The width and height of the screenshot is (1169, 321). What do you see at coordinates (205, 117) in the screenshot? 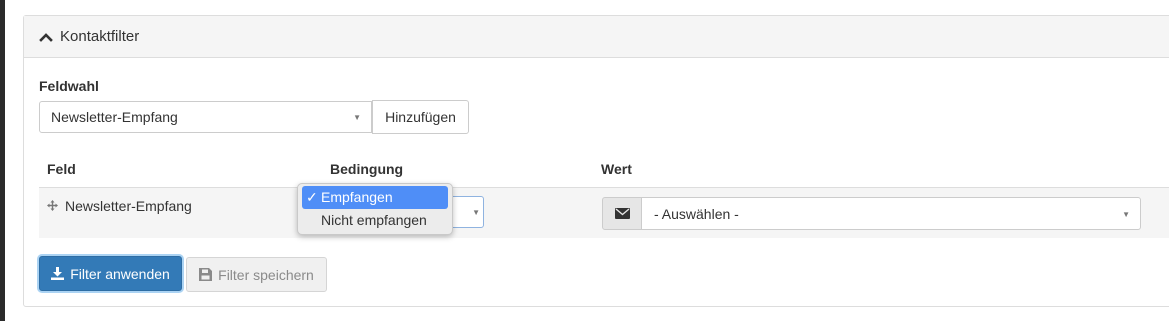
I see `field-selection-select: Newsletter-Empfang ▼` at bounding box center [205, 117].